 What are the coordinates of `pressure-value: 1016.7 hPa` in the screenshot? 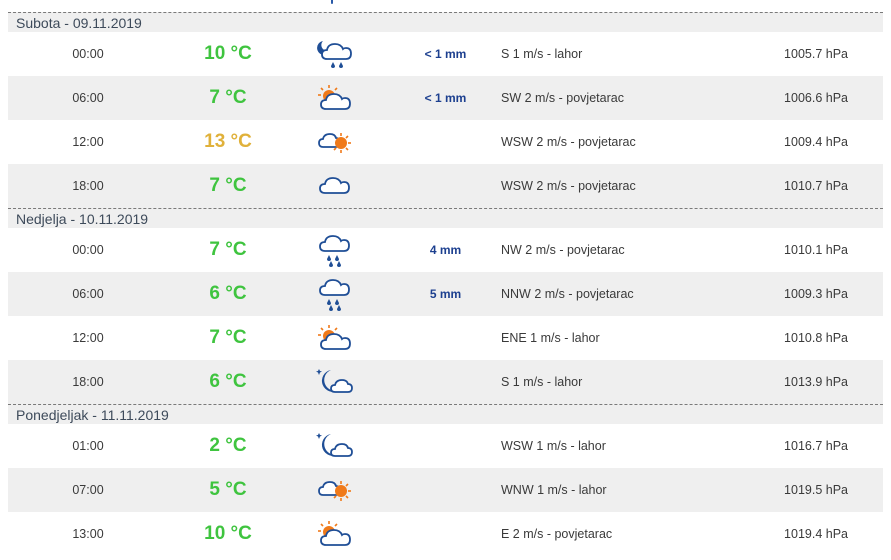 It's located at (816, 446).